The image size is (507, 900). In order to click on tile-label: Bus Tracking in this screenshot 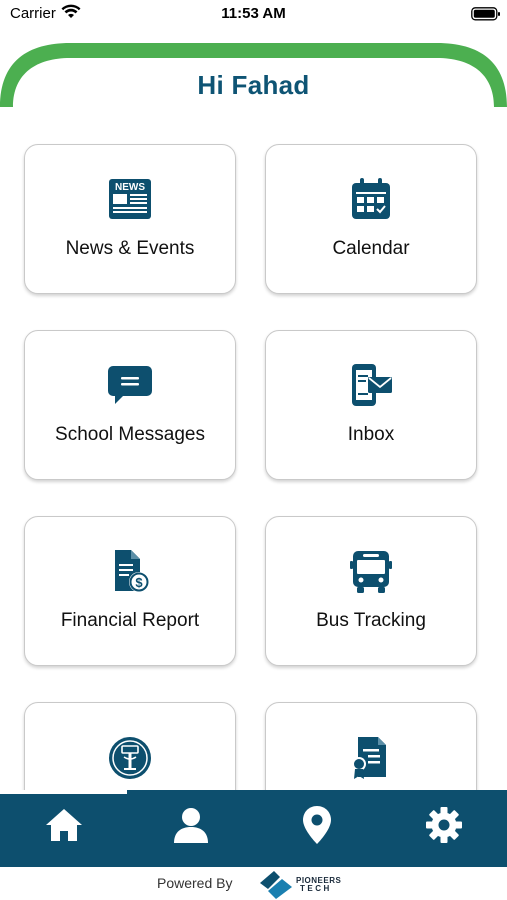, I will do `click(371, 620)`.